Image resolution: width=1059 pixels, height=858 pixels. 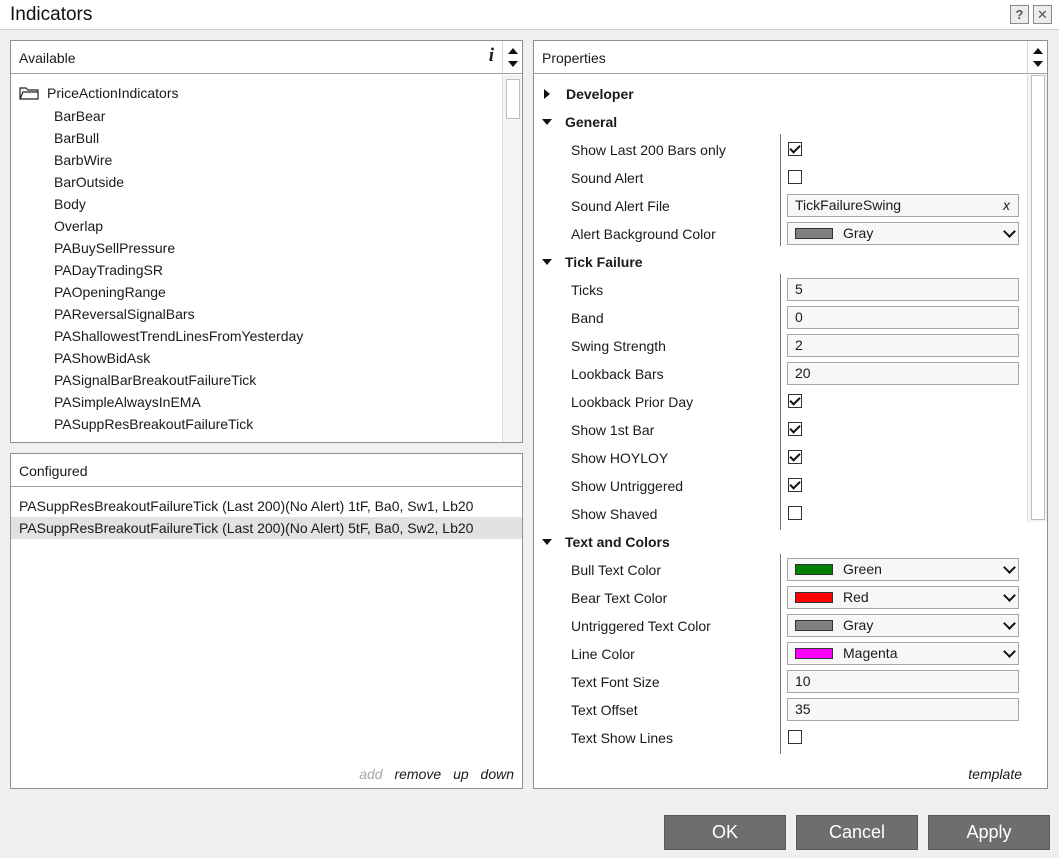 I want to click on label-show-1st-bar: Show 1st Bar, so click(x=613, y=430).